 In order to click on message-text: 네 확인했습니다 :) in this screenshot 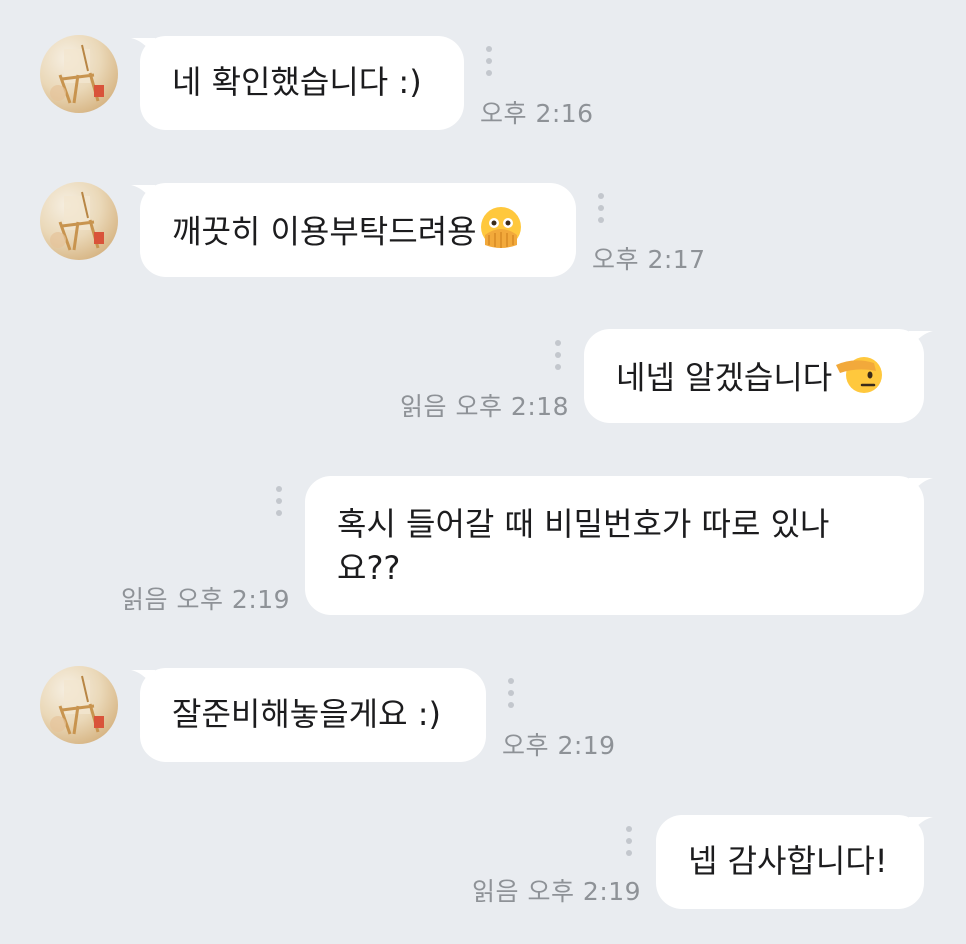, I will do `click(297, 82)`.